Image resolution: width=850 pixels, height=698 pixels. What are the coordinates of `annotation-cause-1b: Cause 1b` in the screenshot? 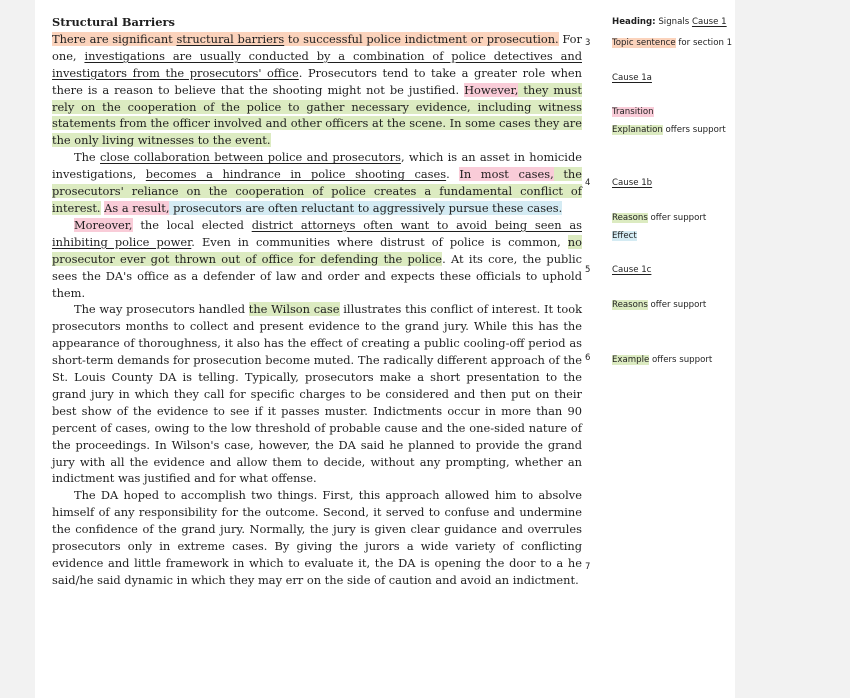 It's located at (632, 183).